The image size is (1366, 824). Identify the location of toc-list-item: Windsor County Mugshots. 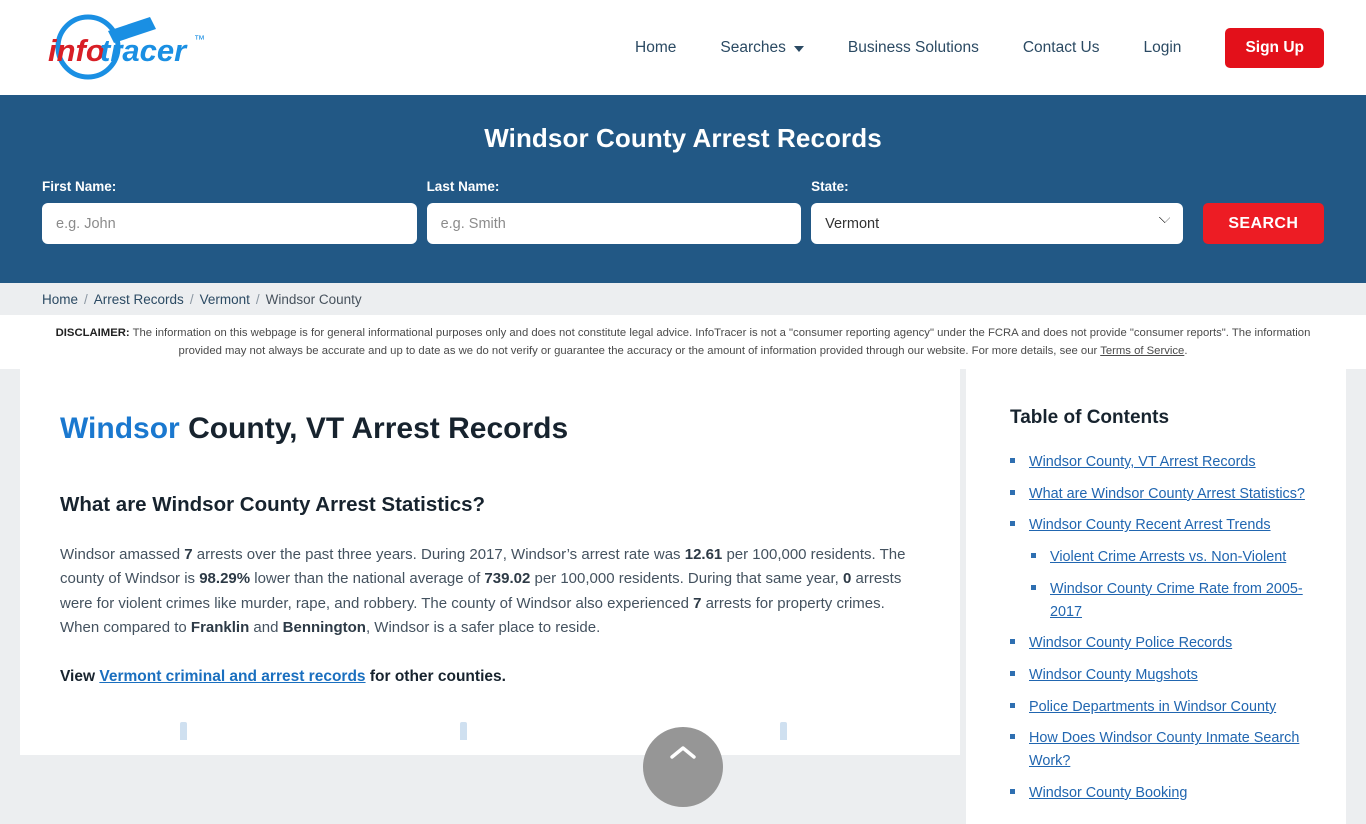
(1161, 675).